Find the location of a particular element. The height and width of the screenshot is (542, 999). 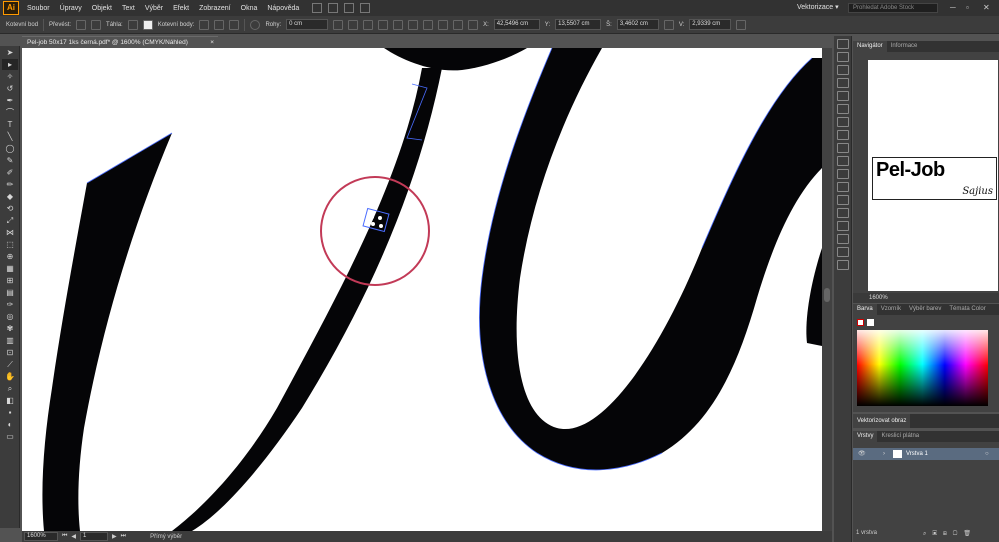

isolate-icon is located at coordinates (255, 24).